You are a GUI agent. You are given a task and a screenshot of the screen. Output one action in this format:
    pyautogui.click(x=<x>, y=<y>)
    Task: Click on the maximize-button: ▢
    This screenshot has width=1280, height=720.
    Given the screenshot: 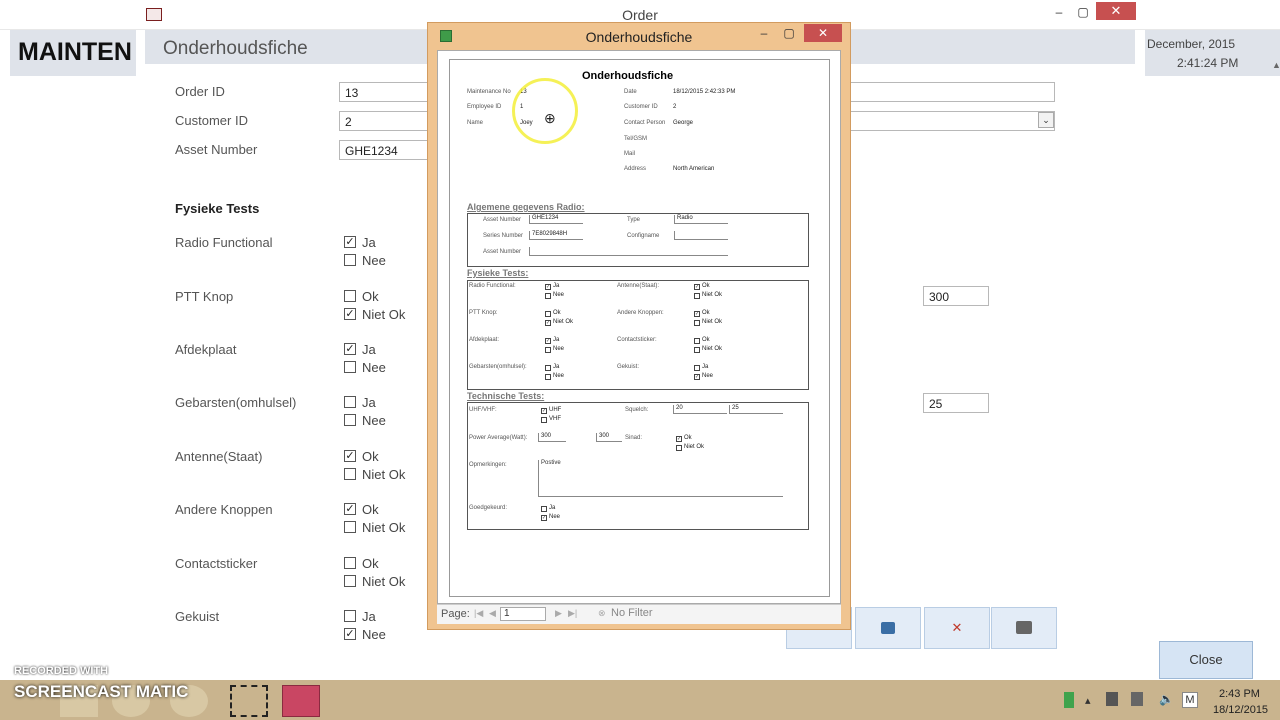 What is the action you would take?
    pyautogui.click(x=1083, y=12)
    